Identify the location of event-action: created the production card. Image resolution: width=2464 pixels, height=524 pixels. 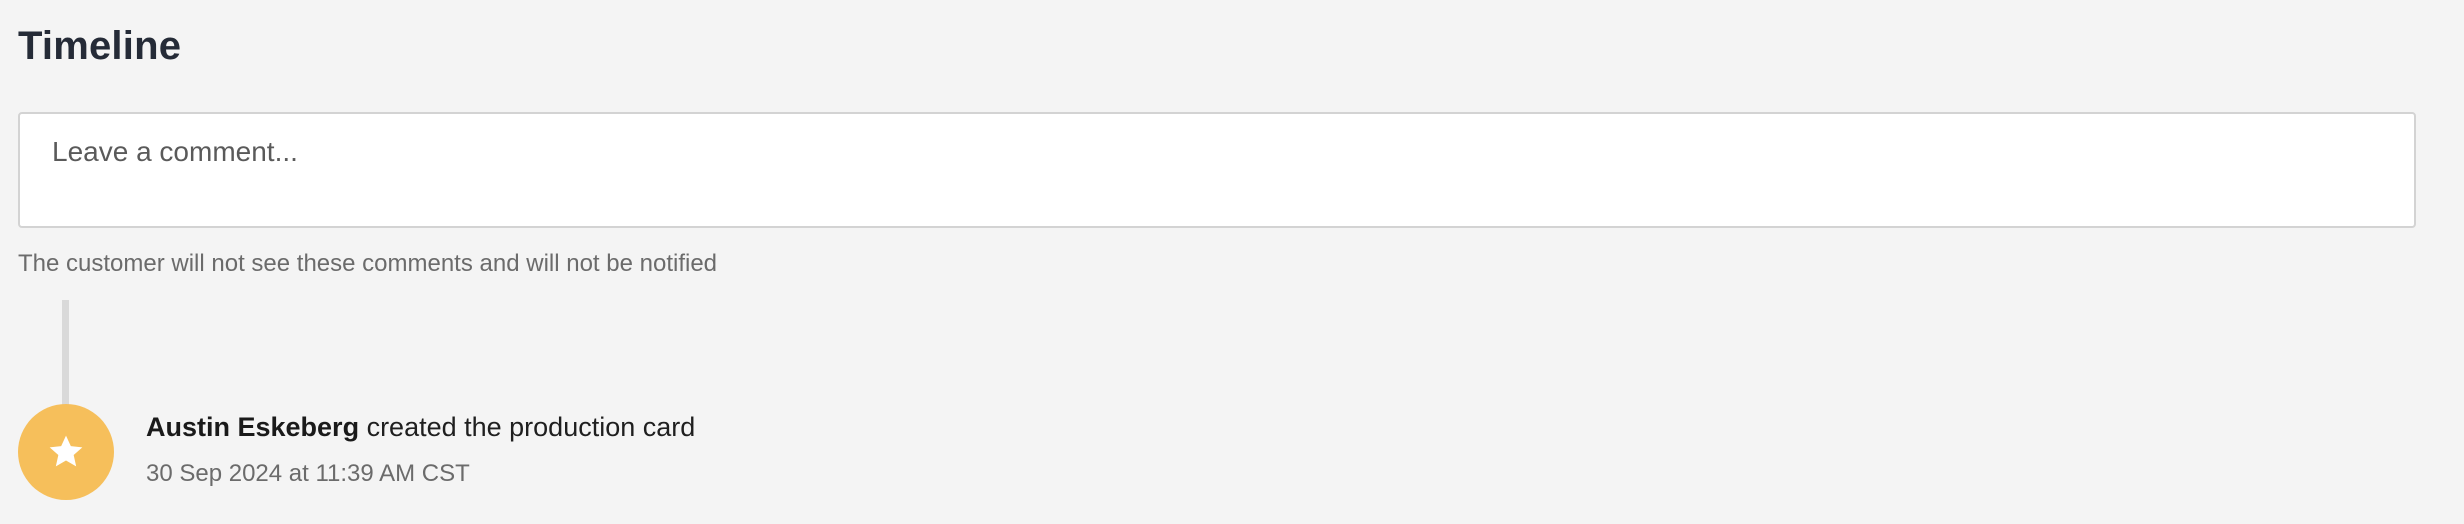
(527, 427).